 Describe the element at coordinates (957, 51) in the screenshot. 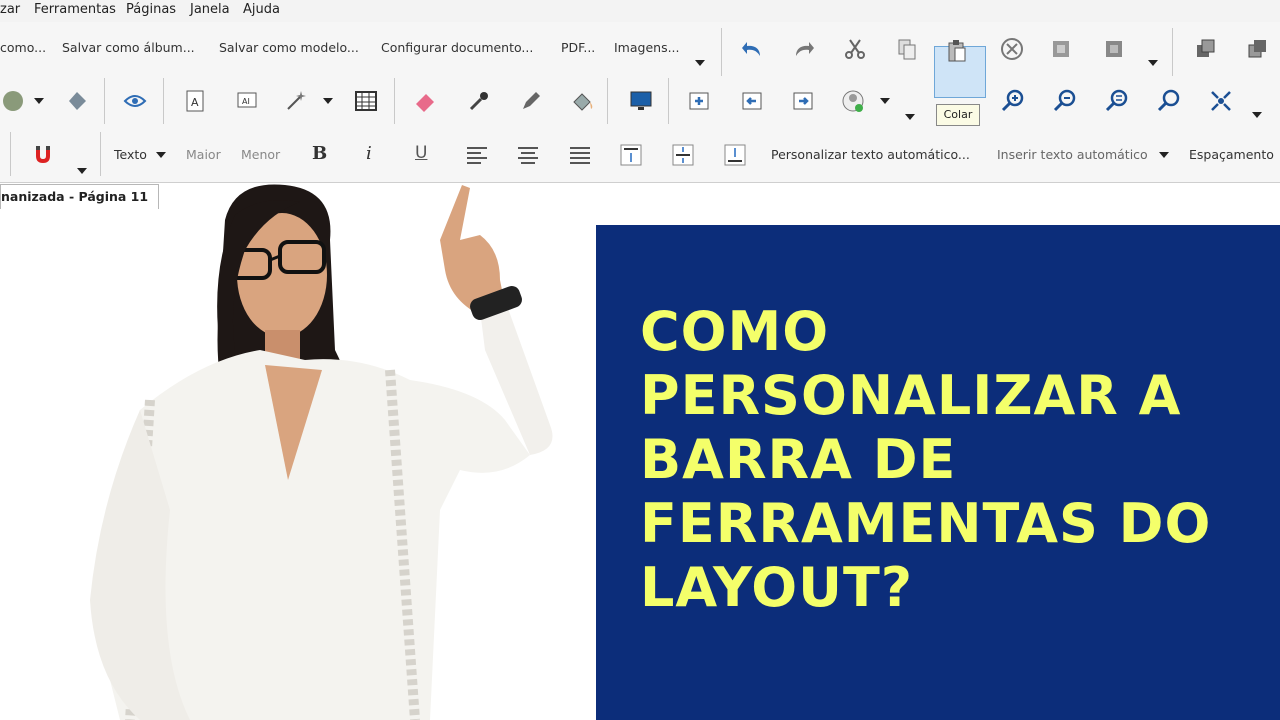

I see `paste-icon` at that location.